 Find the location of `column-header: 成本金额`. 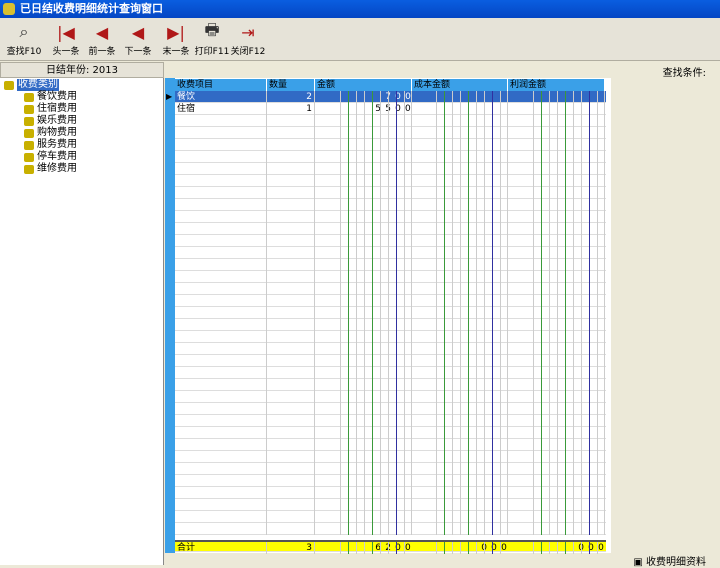

column-header: 成本金额 is located at coordinates (460, 85).